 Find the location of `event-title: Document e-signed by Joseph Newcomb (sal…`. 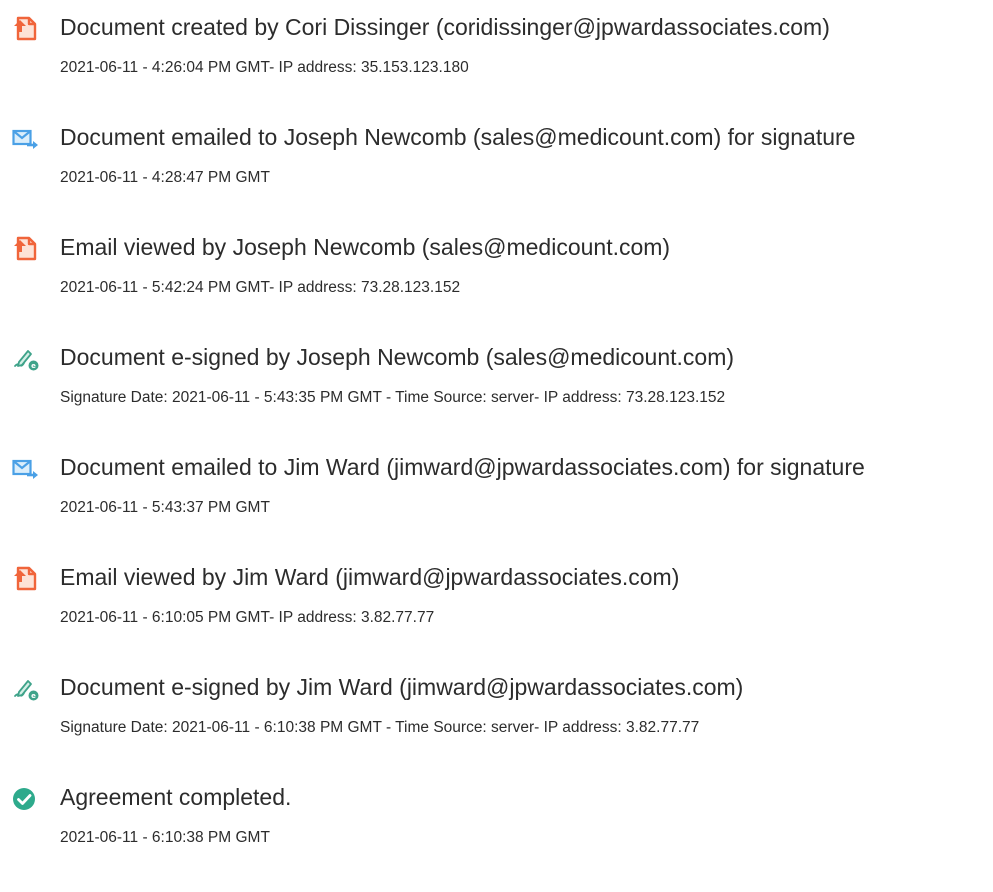

event-title: Document e-signed by Joseph Newcomb (sal… is located at coordinates (397, 357).